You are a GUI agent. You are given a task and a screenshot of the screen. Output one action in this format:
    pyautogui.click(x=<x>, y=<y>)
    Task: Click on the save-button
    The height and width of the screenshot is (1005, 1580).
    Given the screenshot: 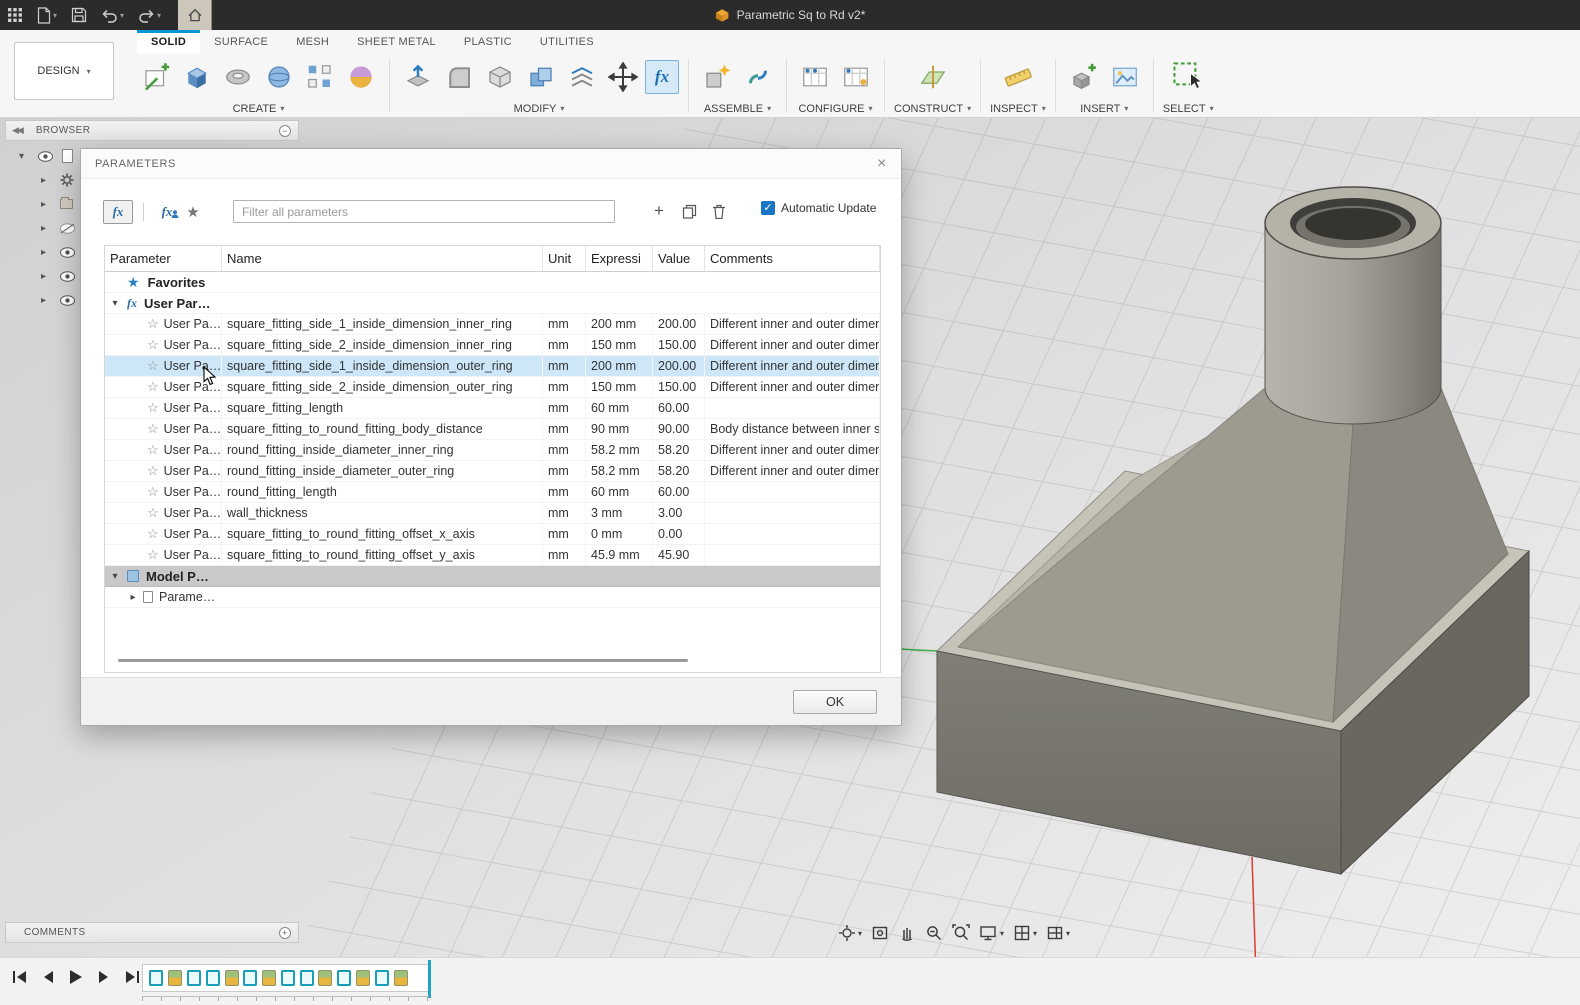 What is the action you would take?
    pyautogui.click(x=79, y=15)
    